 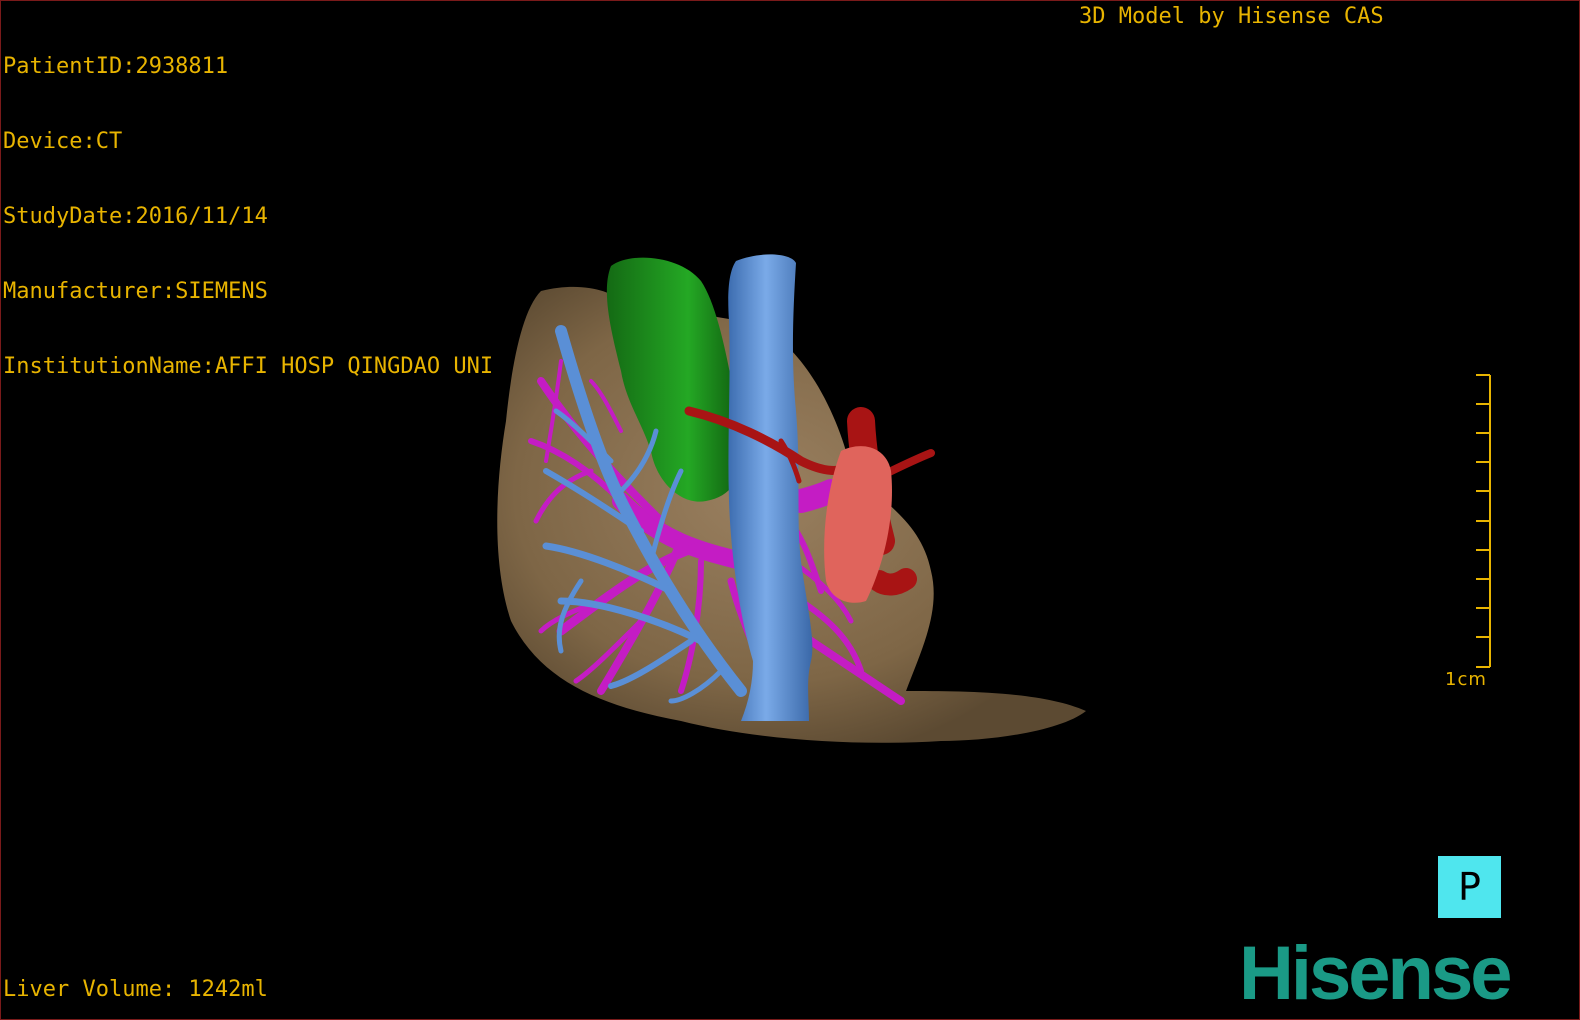 I want to click on device: Device:CT, so click(x=63, y=141).